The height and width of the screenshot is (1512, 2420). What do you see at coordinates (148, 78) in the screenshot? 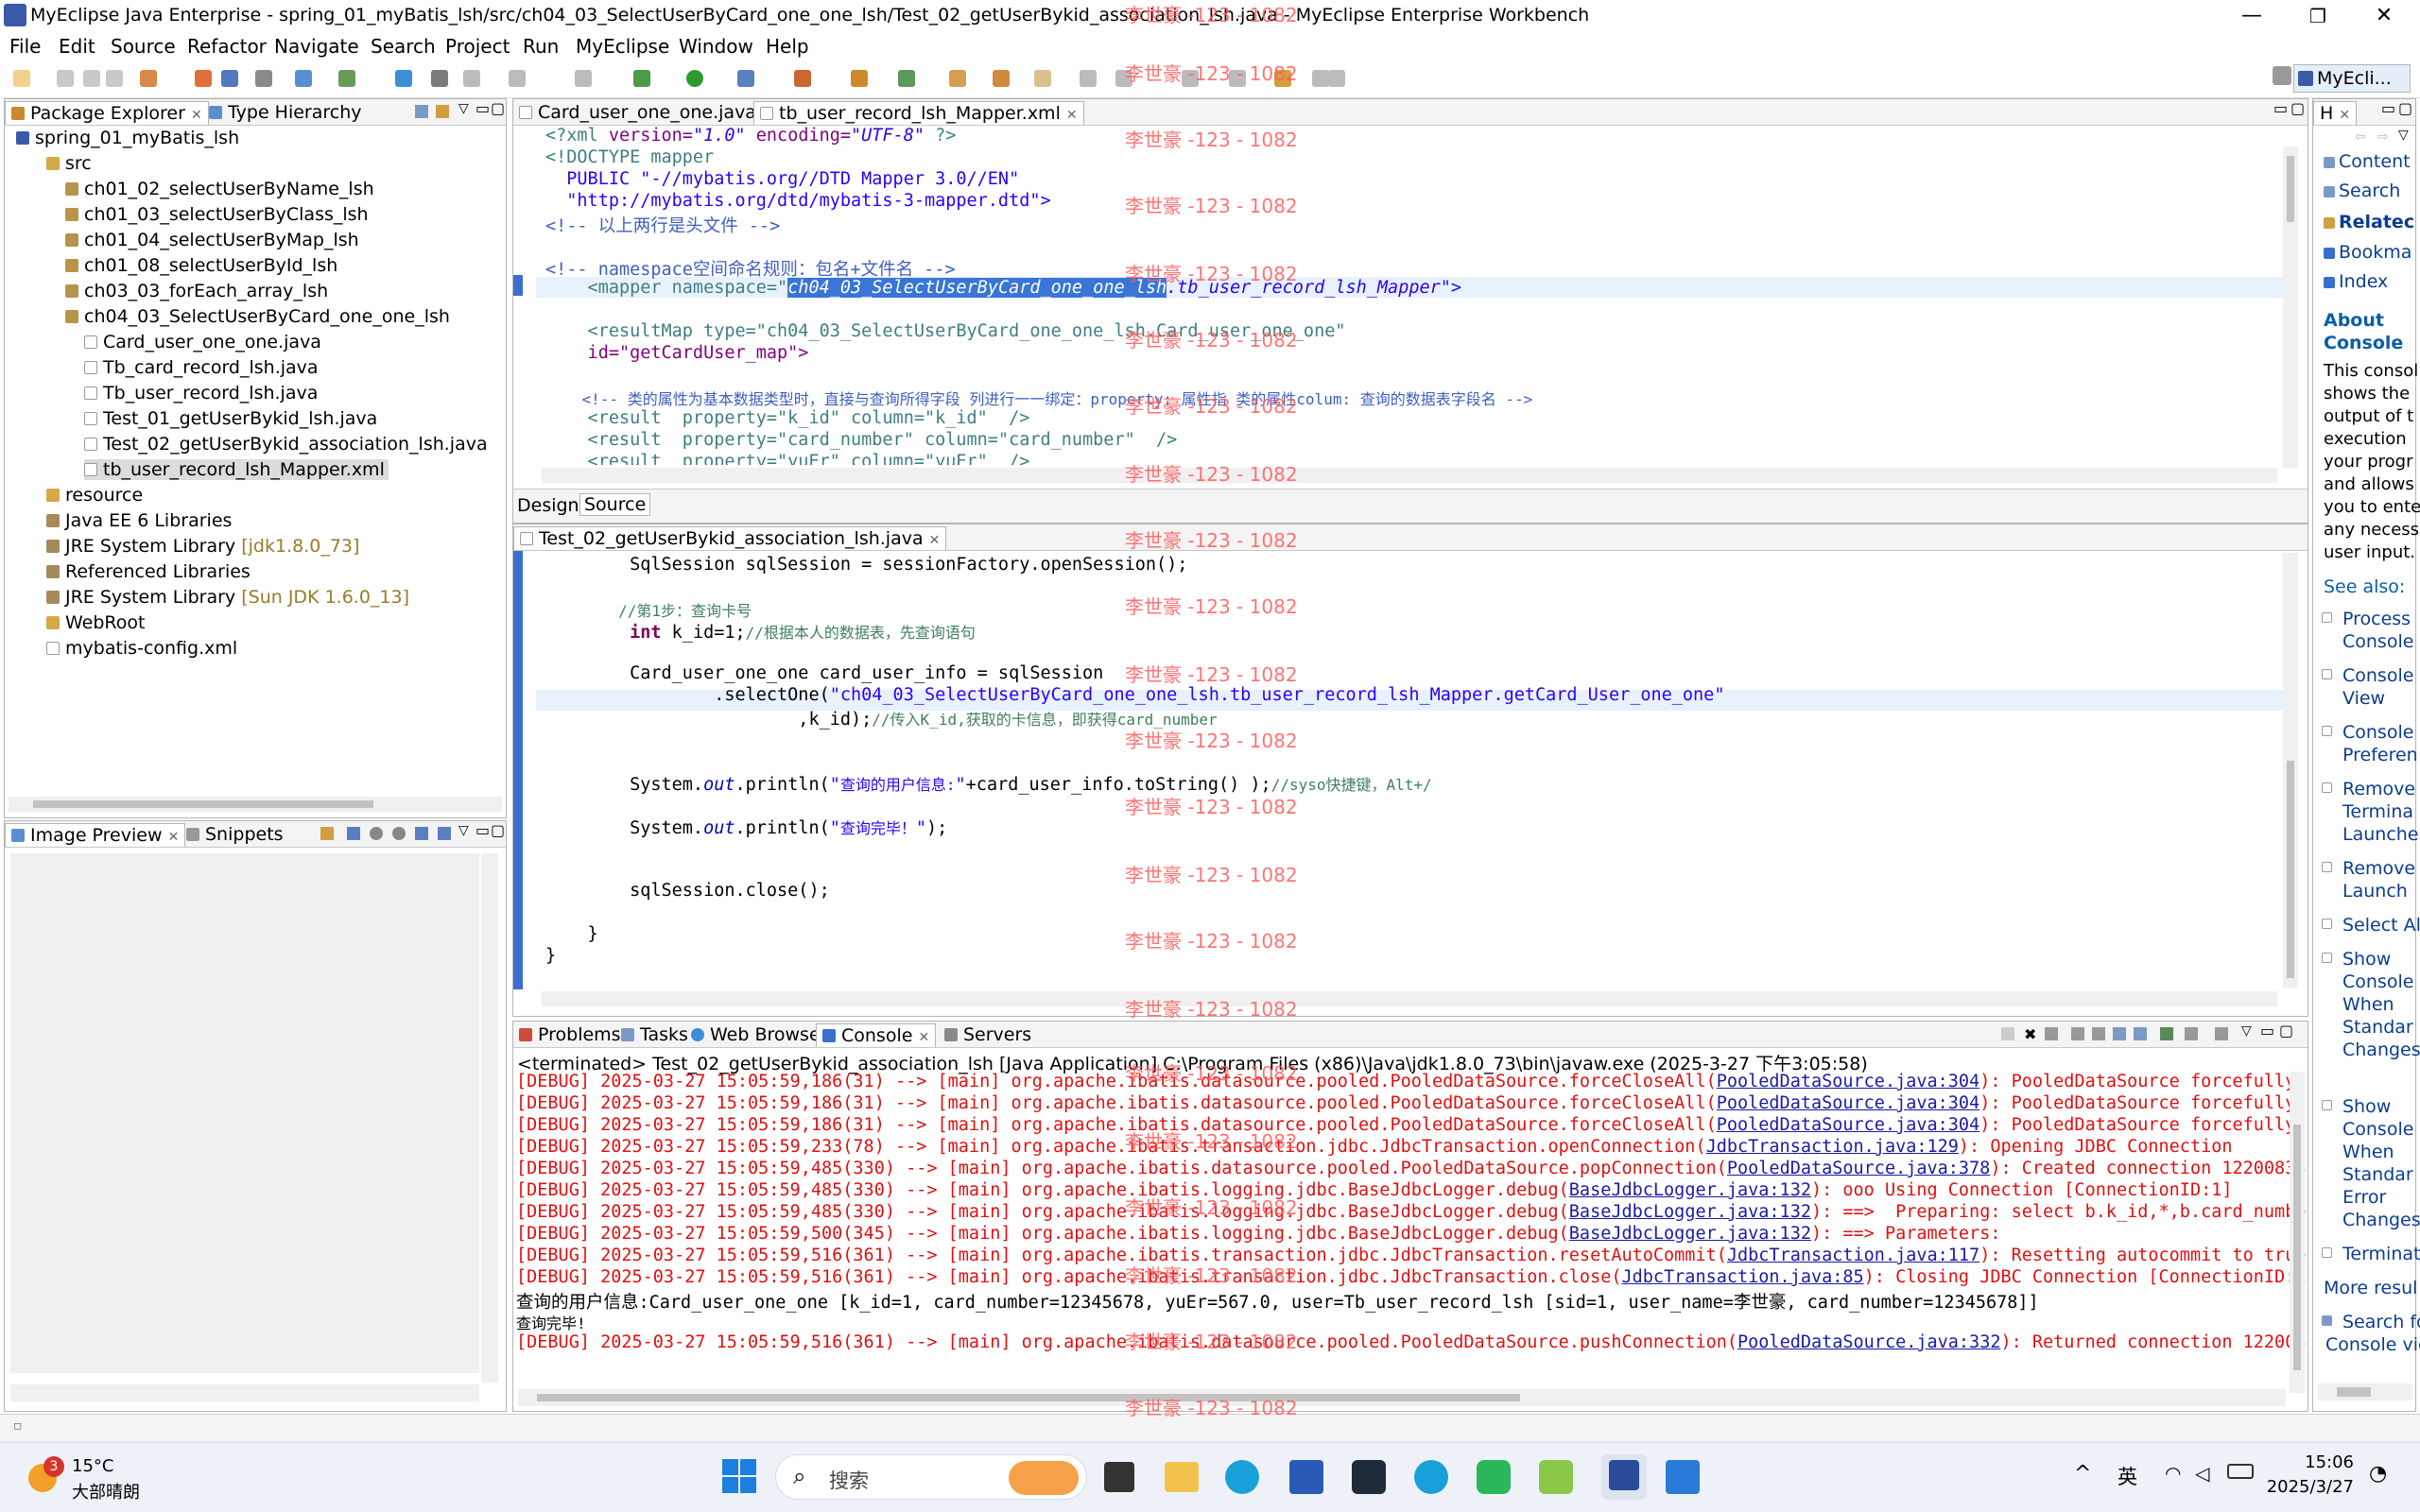
I see `new-project-icon` at bounding box center [148, 78].